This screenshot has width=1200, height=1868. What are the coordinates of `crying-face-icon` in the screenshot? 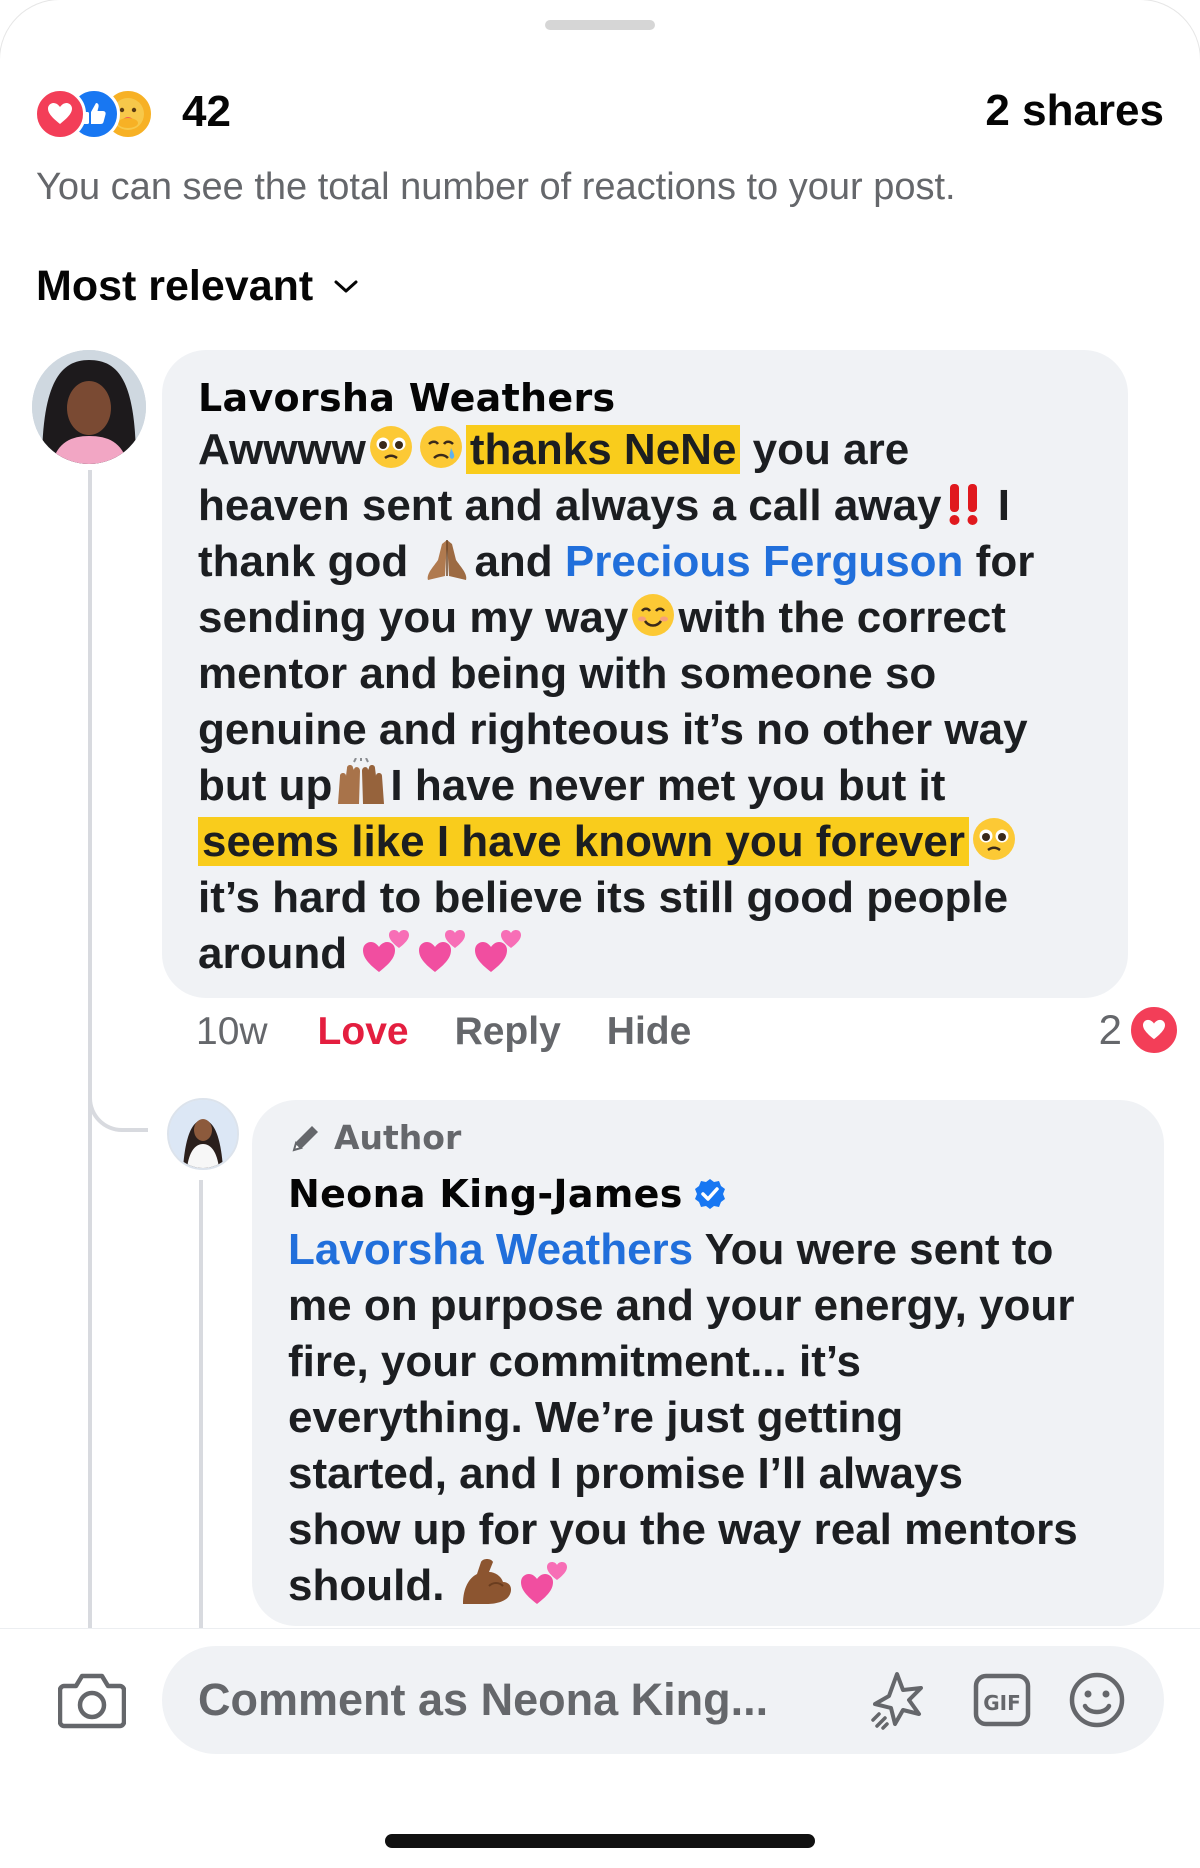 It's located at (441, 454).